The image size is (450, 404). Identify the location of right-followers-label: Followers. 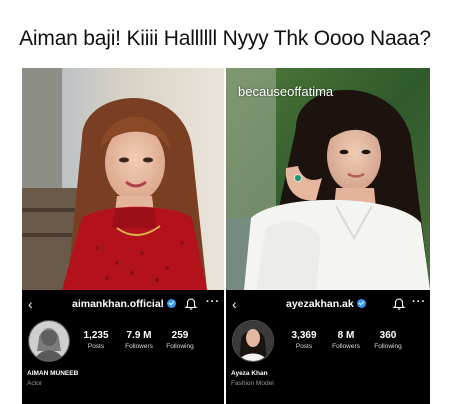
(346, 346).